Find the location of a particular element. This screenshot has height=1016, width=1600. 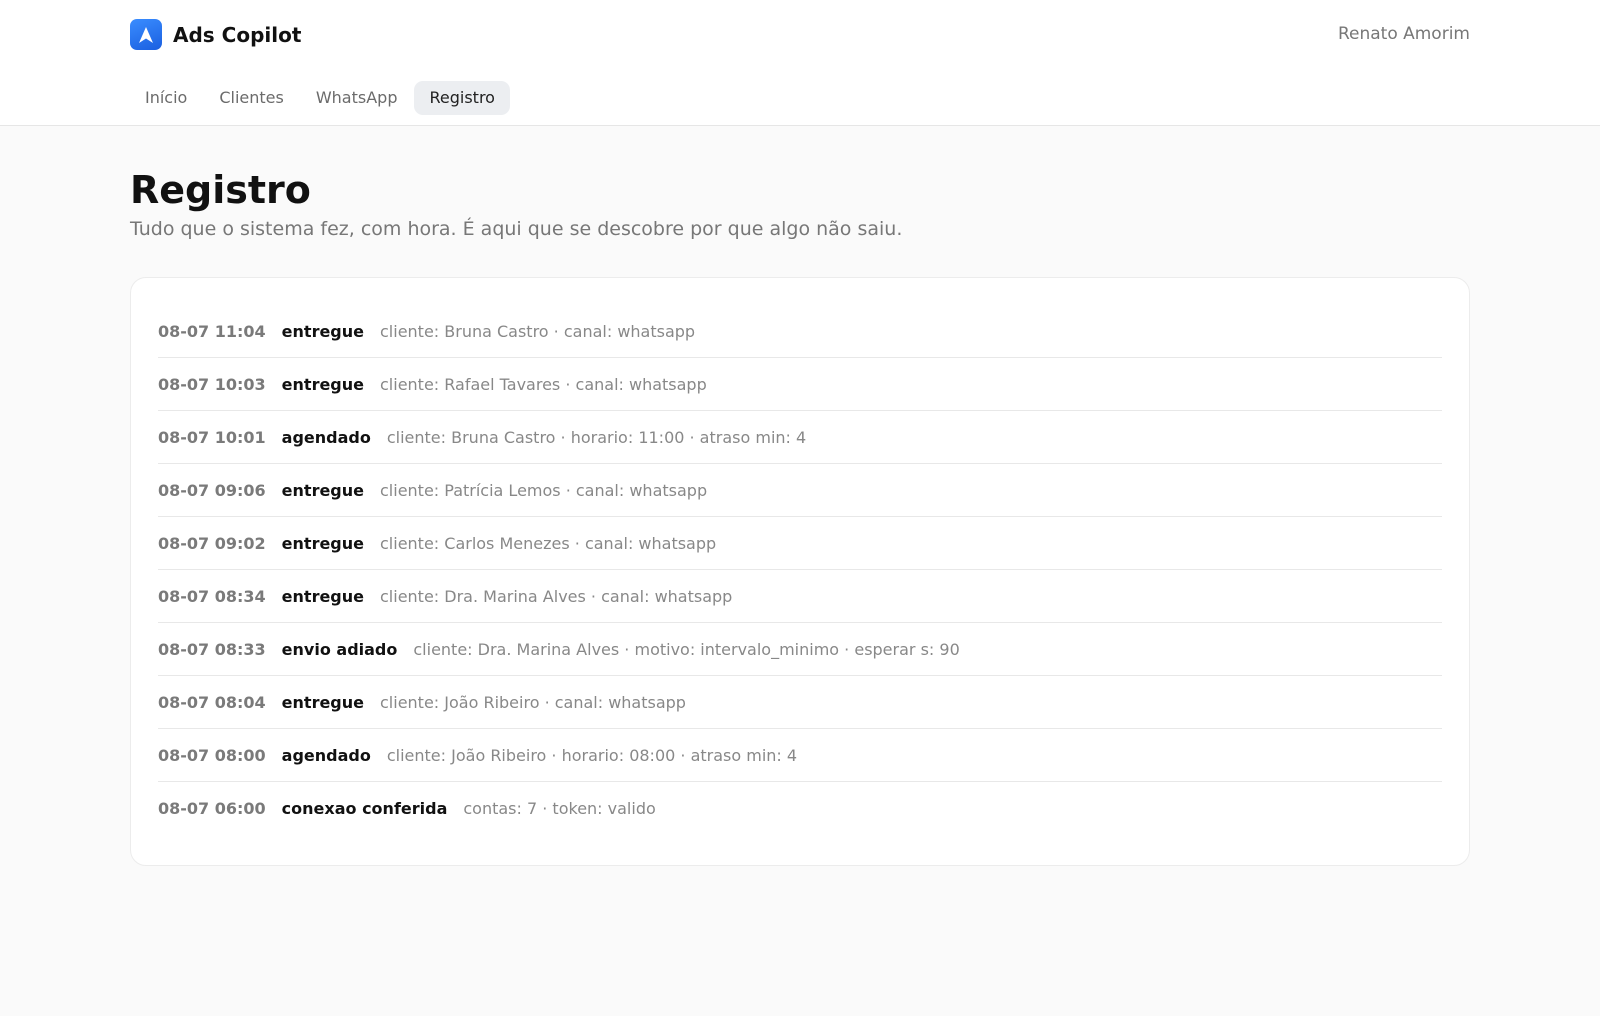

user-name: Renato Amorim is located at coordinates (1404, 34).